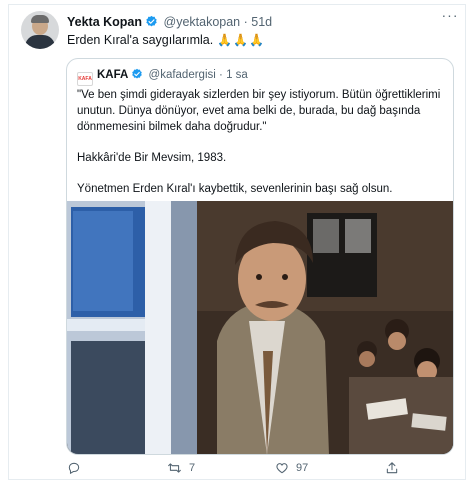 The image size is (474, 486). Describe the element at coordinates (202, 22) in the screenshot. I see `author-handle: @yektakopan` at that location.